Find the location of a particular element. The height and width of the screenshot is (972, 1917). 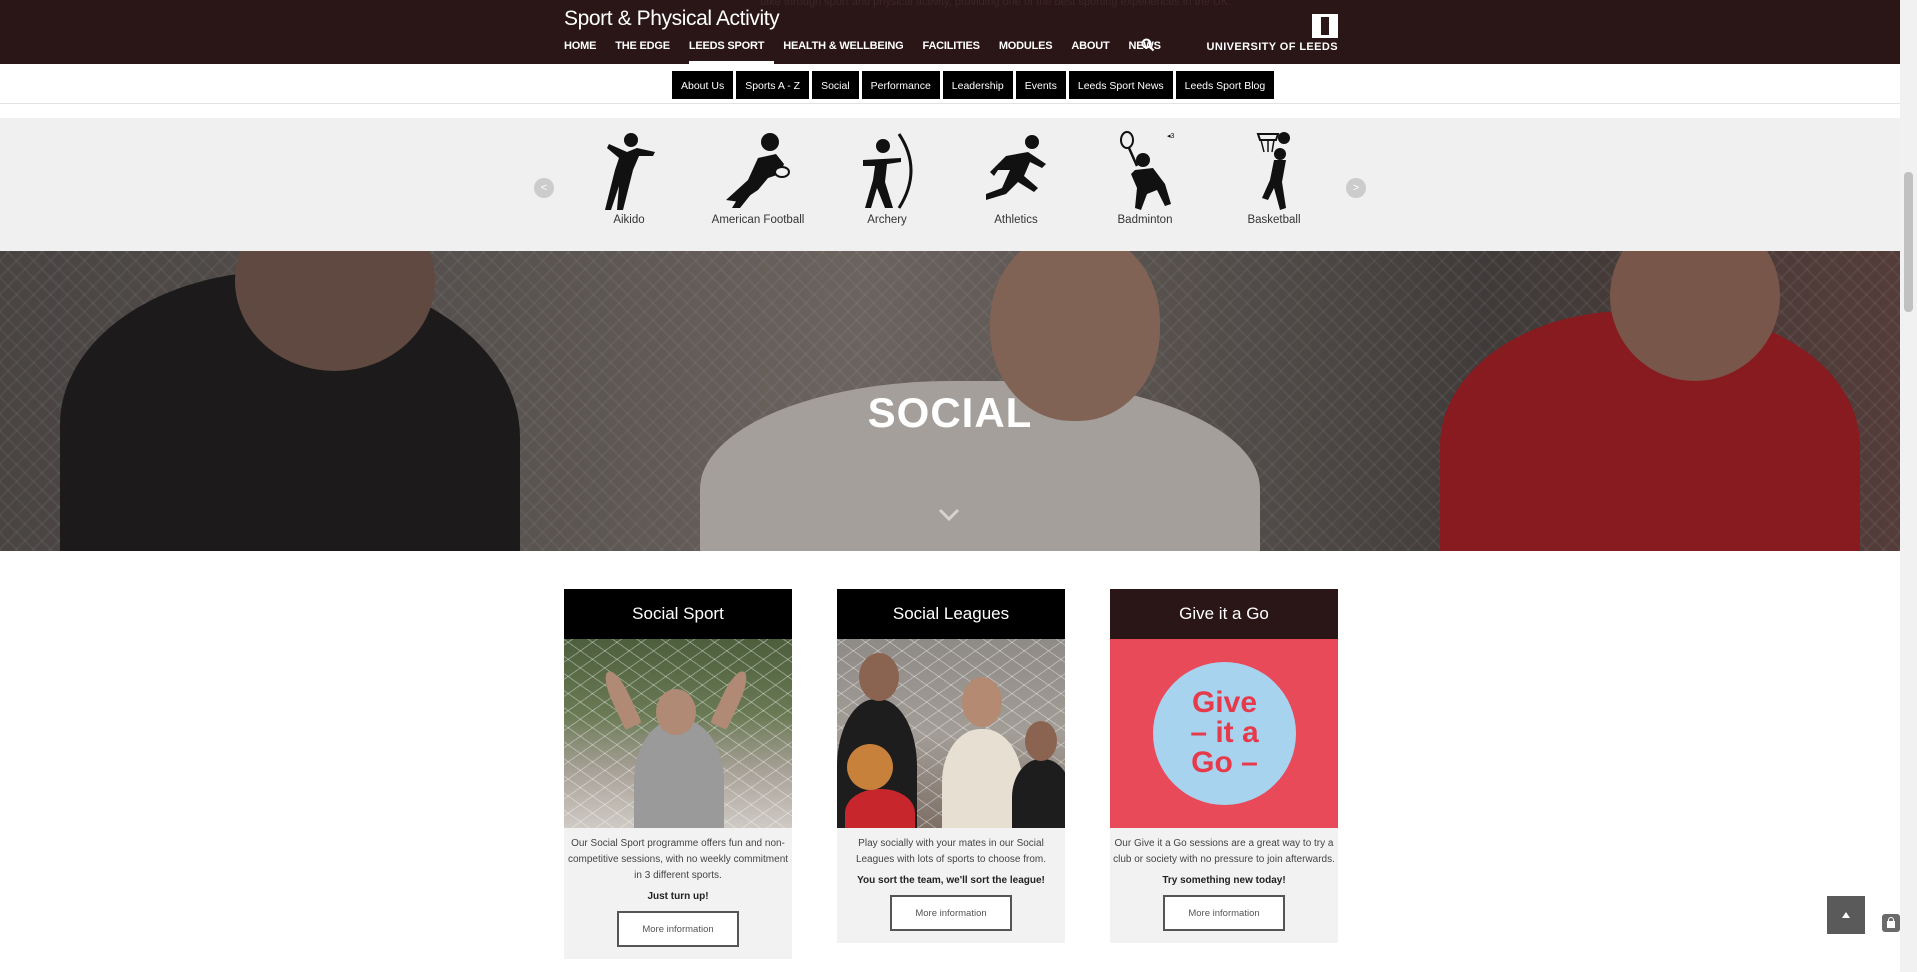

sport-item-basketball: Basketball is located at coordinates (1274, 178).